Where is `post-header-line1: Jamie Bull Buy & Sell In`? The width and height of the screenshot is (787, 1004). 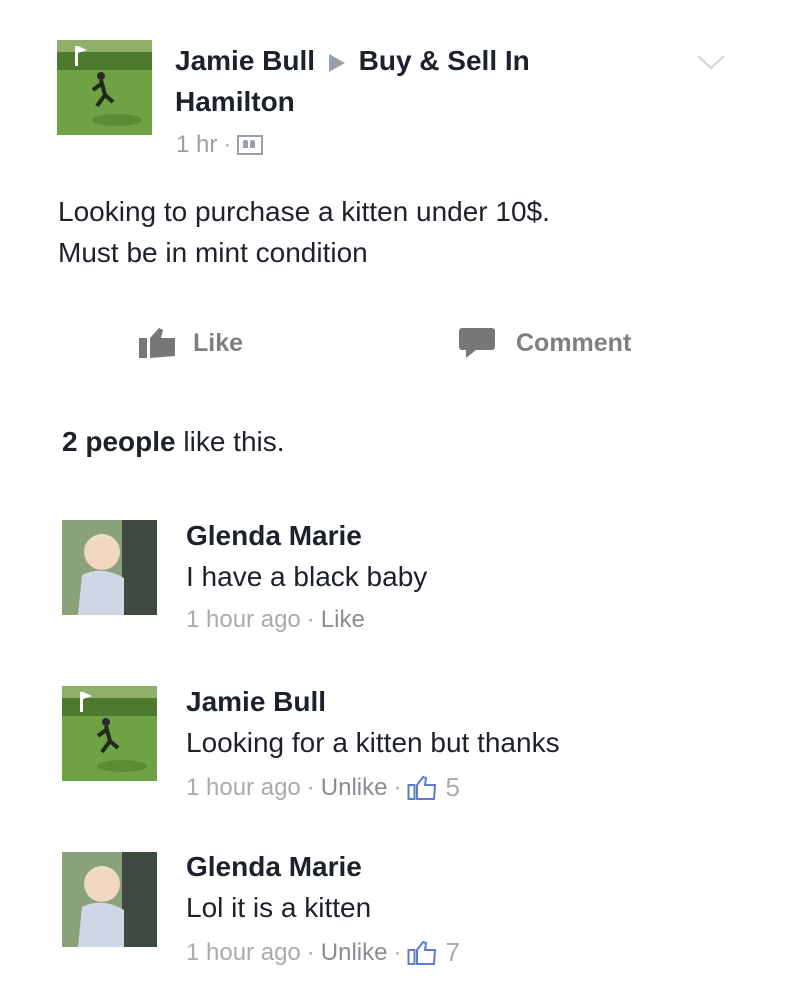 post-header-line1: Jamie Bull Buy & Sell In is located at coordinates (352, 61).